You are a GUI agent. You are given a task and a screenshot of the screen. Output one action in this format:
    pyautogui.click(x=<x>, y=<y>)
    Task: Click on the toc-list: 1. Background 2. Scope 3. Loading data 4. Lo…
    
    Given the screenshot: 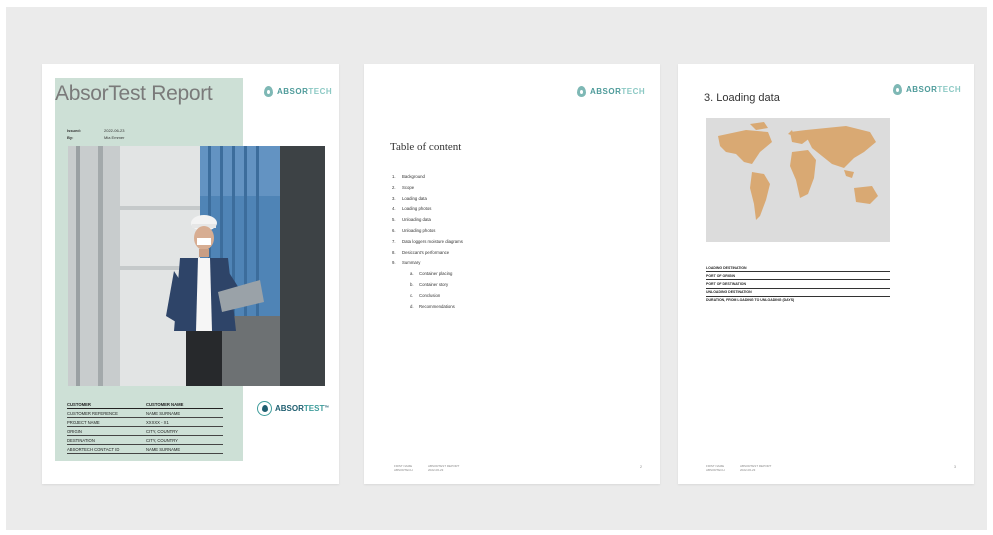 What is the action you would take?
    pyautogui.click(x=427, y=244)
    